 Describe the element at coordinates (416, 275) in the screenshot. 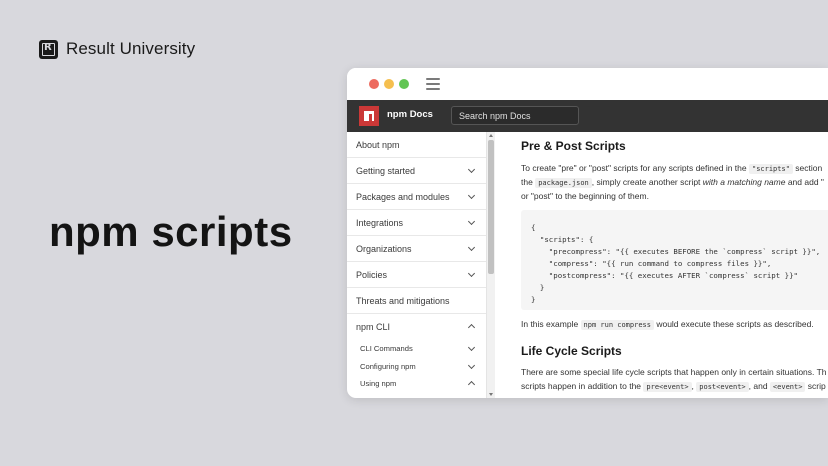

I see `sidebar-item-policies: Policies` at that location.